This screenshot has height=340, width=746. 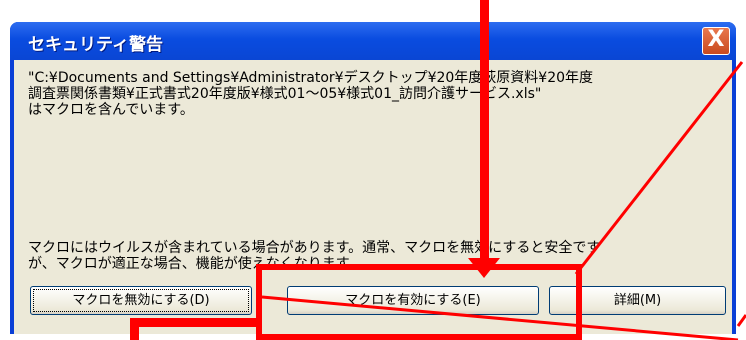 I want to click on annotation-bottom-bar, so click(x=193, y=322).